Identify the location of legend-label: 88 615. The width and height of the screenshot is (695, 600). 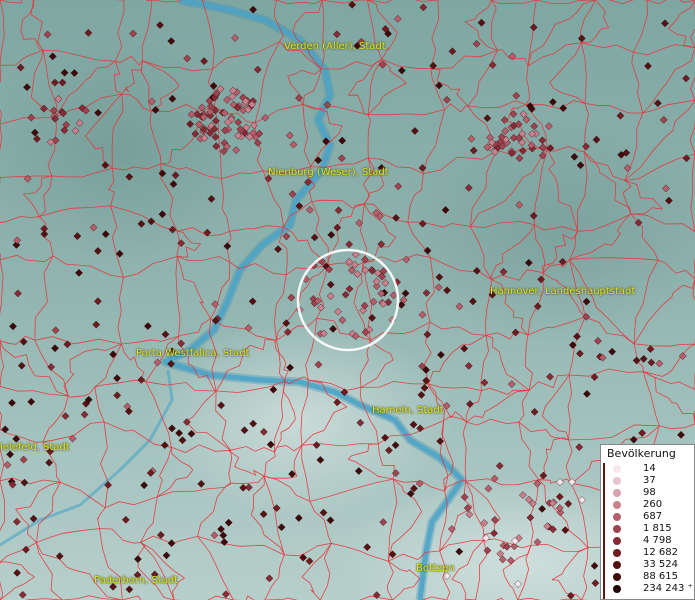
(660, 576).